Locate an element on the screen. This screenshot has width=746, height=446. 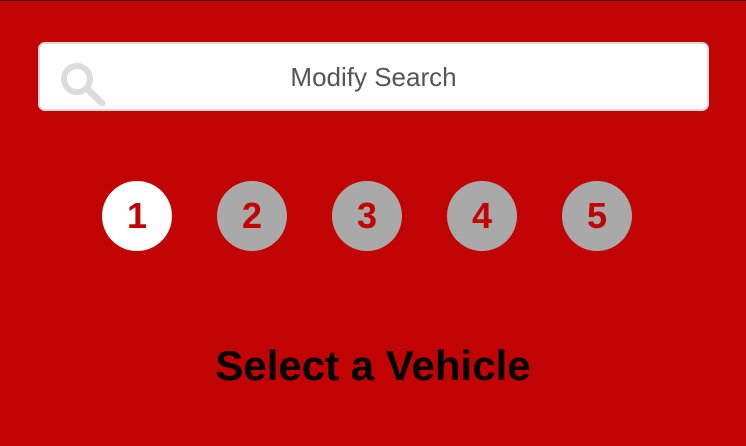
step-3: 3 is located at coordinates (367, 216).